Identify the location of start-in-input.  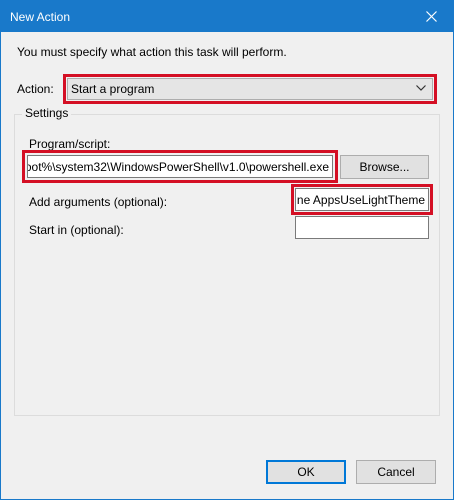
(362, 227).